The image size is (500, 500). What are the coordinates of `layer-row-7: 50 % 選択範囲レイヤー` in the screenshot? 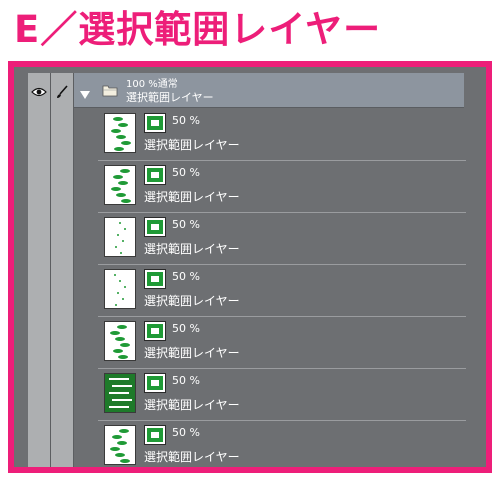 It's located at (282, 443).